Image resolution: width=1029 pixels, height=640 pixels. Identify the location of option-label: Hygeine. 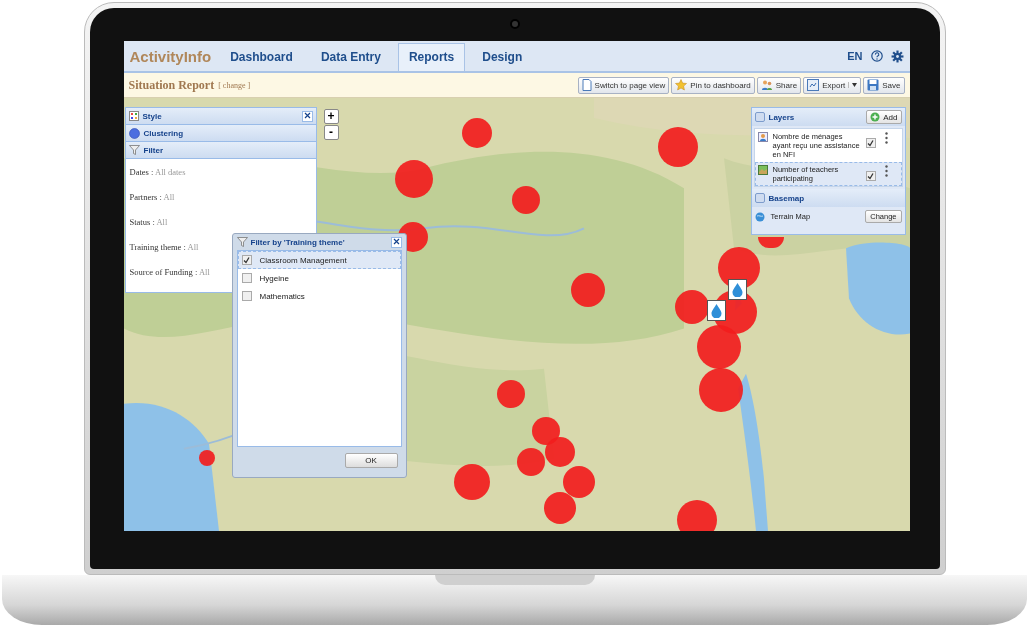
(274, 278).